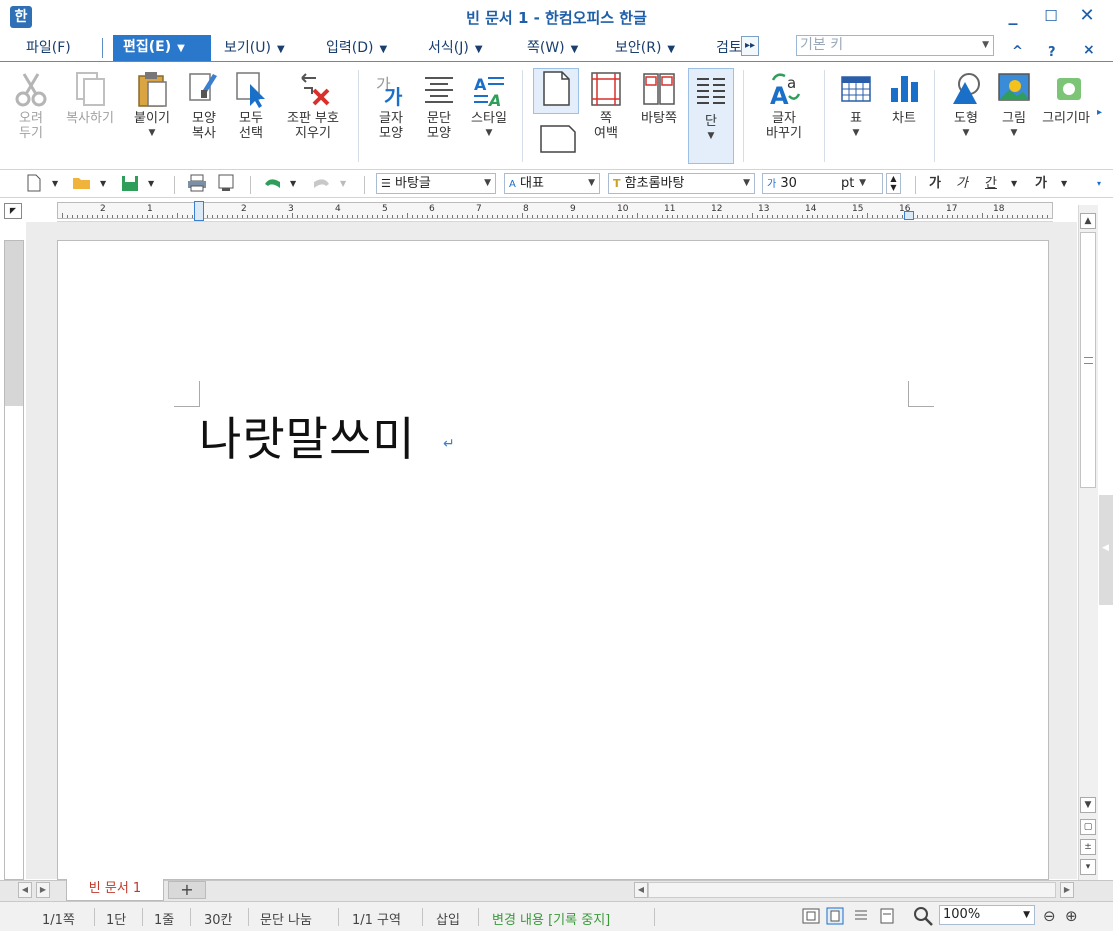 The width and height of the screenshot is (1113, 931). What do you see at coordinates (1099, 112) in the screenshot?
I see `ribbon-scroll-right-icon: ▸` at bounding box center [1099, 112].